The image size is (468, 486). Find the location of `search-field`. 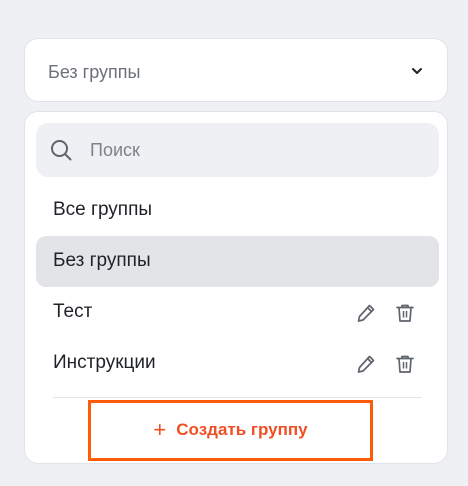

search-field is located at coordinates (237, 150).